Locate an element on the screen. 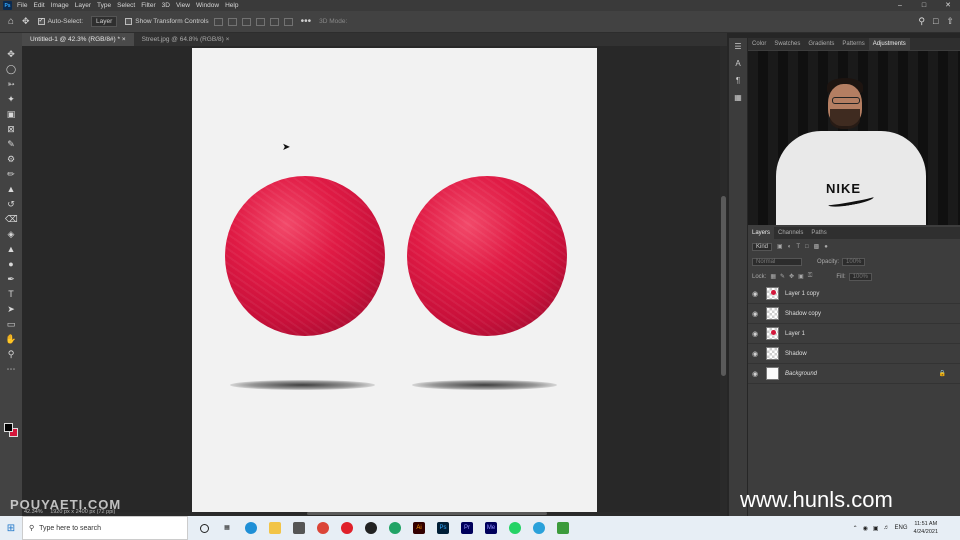 This screenshot has height=540, width=960. store-icon is located at coordinates (299, 528).